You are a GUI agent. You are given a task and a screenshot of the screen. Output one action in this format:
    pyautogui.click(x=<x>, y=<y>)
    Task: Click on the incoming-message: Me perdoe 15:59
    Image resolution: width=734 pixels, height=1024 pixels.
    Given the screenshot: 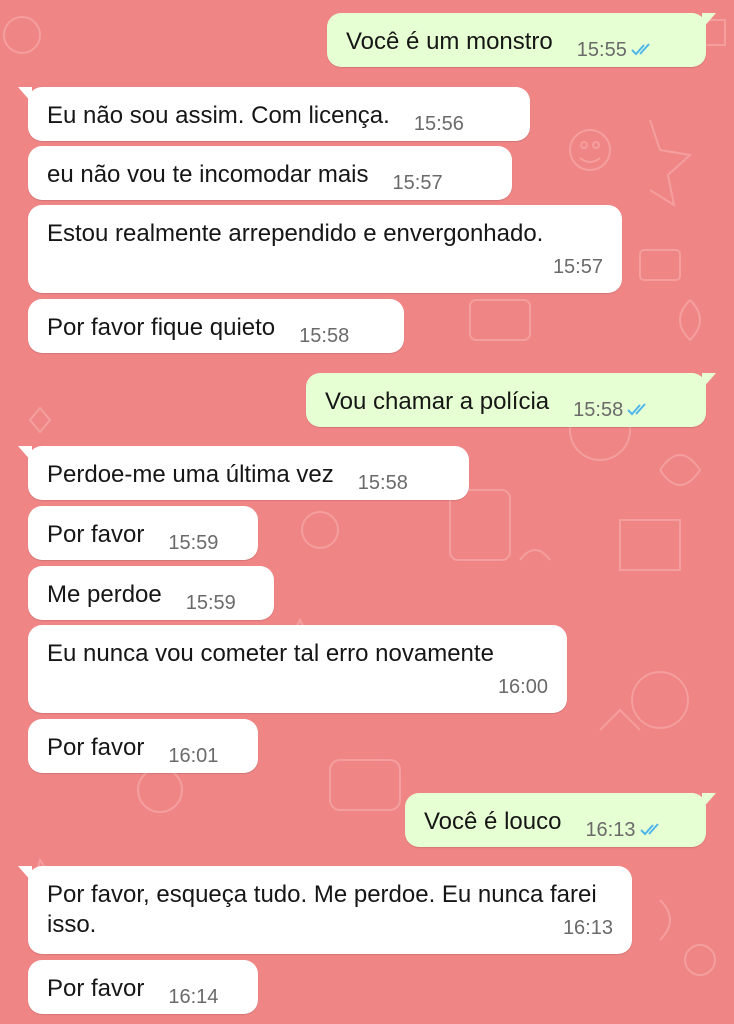 What is the action you would take?
    pyautogui.click(x=151, y=593)
    